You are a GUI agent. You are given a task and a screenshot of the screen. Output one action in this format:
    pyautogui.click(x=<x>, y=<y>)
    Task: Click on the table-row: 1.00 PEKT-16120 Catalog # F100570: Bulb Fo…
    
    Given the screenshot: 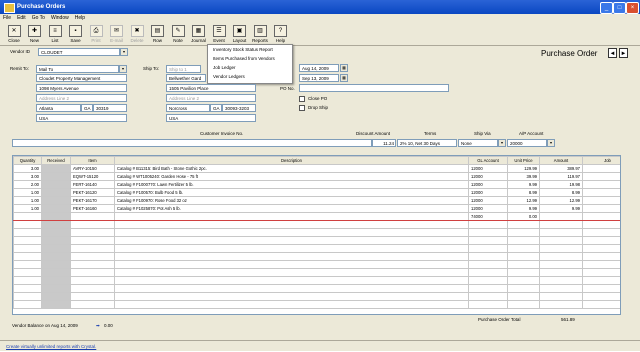 What is the action you would take?
    pyautogui.click(x=316, y=192)
    